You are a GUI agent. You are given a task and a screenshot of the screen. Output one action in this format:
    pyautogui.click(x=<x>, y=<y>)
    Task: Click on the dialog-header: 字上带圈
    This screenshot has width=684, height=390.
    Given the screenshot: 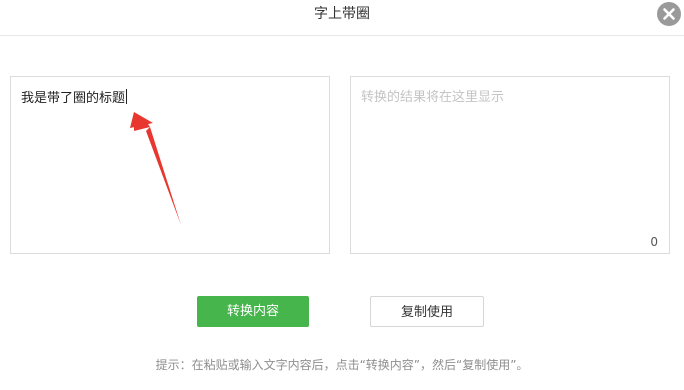 What is the action you would take?
    pyautogui.click(x=342, y=18)
    